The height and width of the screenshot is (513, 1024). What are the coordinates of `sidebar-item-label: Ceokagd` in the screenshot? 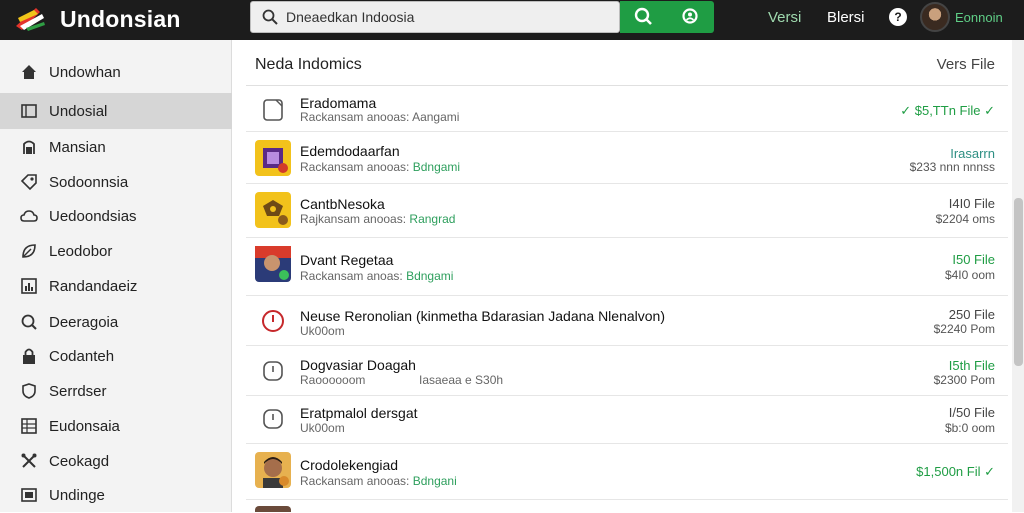 It's located at (79, 461).